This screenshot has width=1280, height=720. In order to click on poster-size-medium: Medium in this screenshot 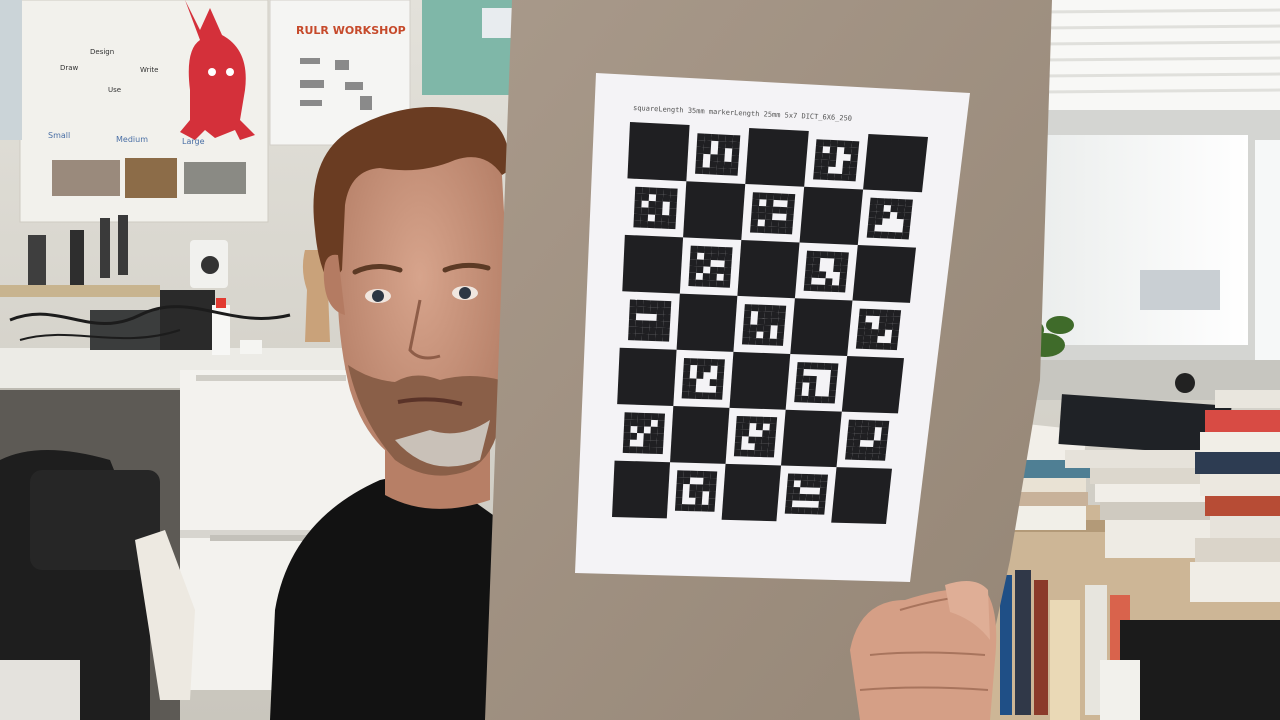, I will do `click(132, 139)`.